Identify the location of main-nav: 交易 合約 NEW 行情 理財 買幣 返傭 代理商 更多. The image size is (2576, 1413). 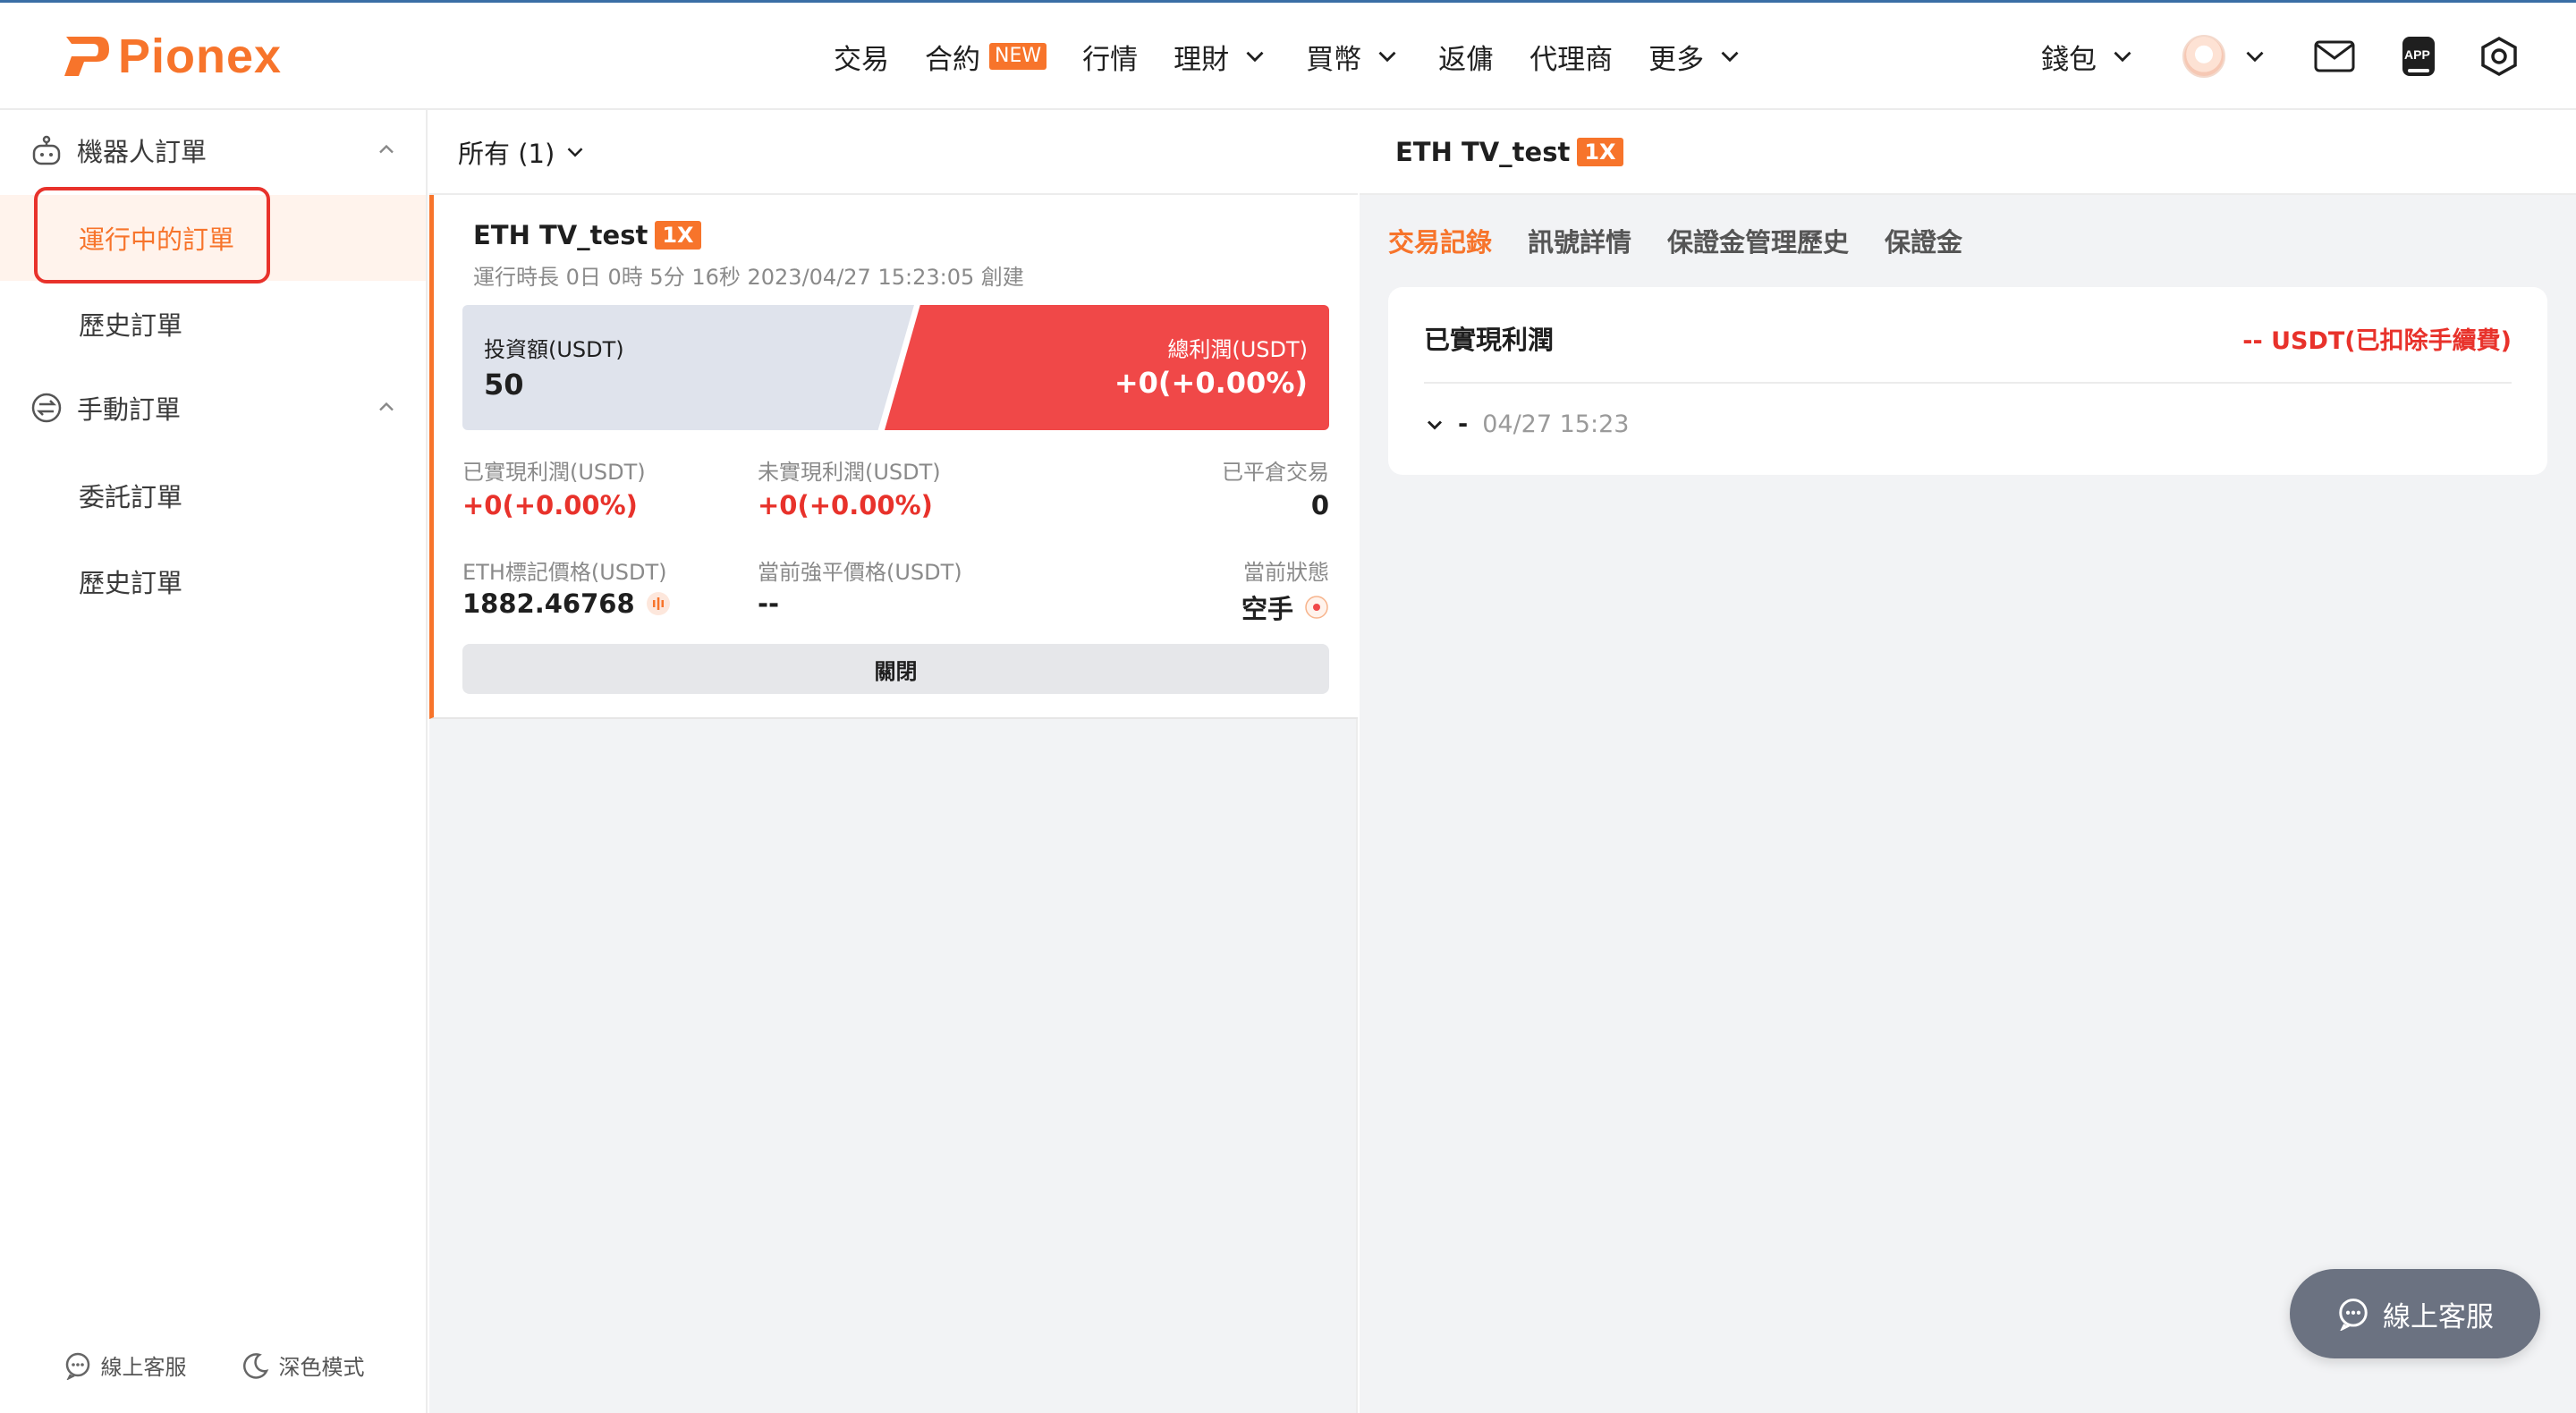
(1289, 56).